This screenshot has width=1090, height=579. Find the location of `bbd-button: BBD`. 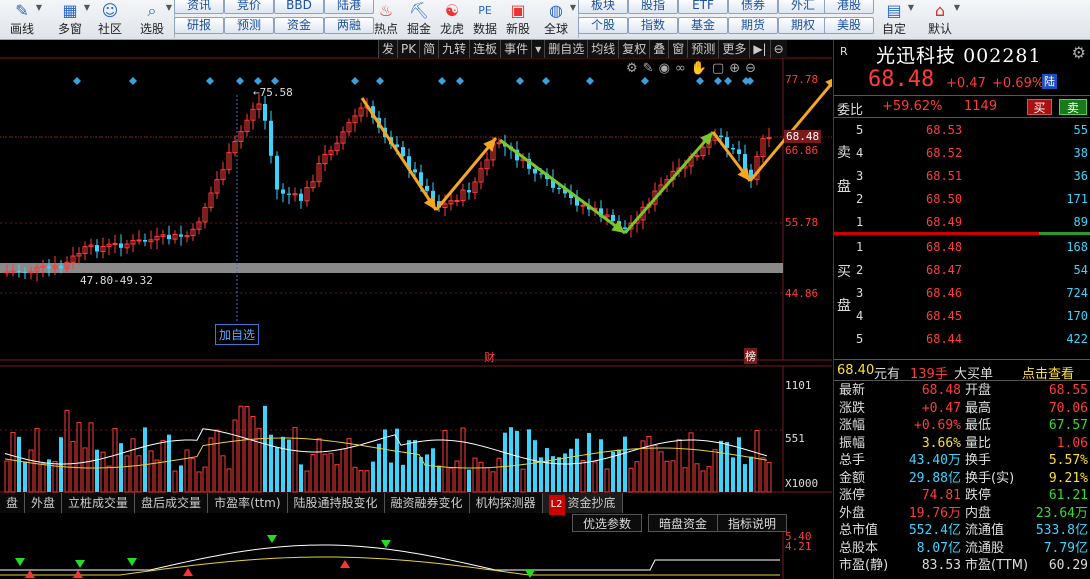

bbd-button: BBD is located at coordinates (299, 7).